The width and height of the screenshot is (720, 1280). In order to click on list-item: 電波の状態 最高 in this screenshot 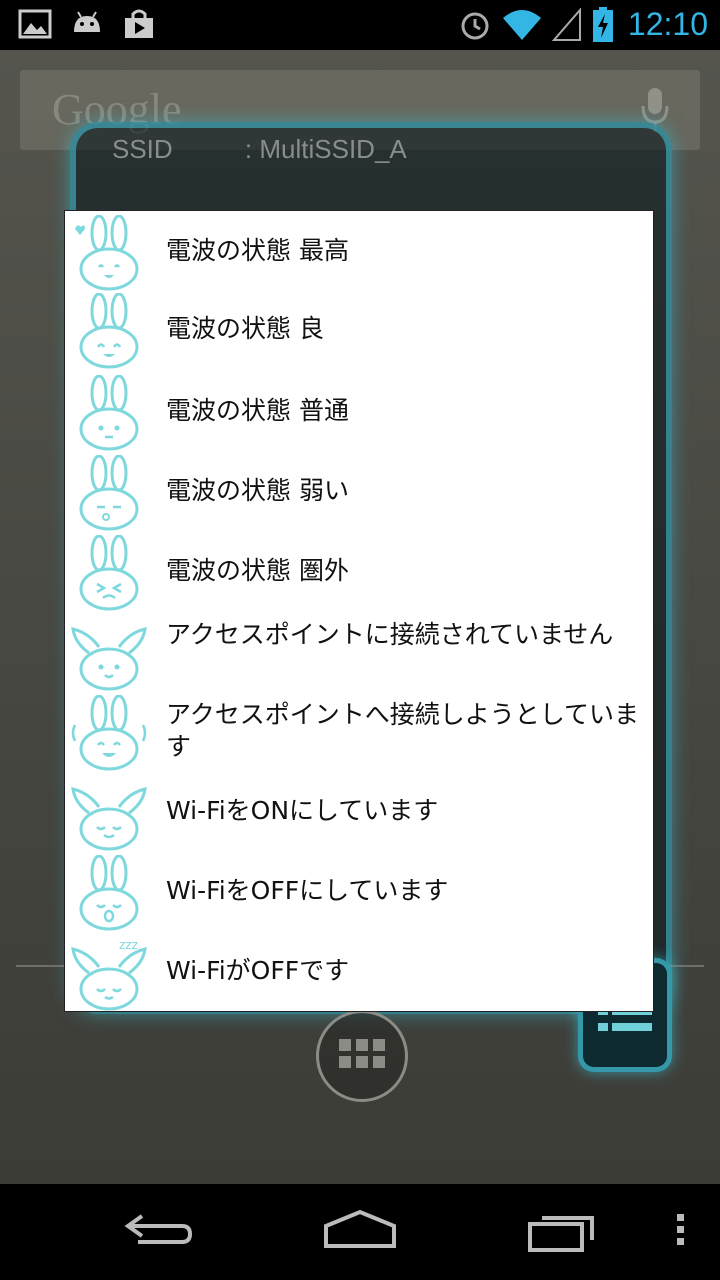, I will do `click(360, 253)`.